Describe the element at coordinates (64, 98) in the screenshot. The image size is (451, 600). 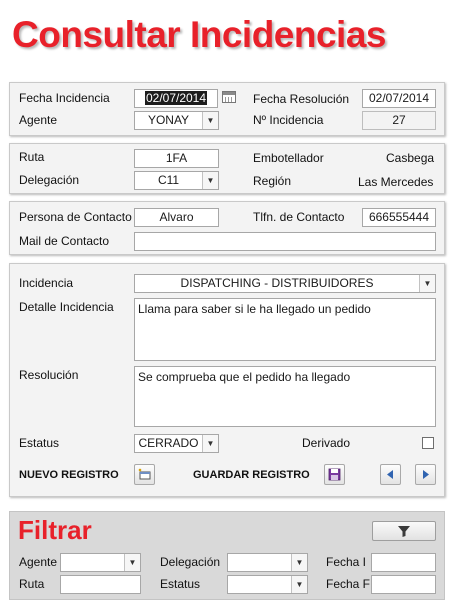
I see `fecha-incidencia-label: Fecha Incidencia` at that location.